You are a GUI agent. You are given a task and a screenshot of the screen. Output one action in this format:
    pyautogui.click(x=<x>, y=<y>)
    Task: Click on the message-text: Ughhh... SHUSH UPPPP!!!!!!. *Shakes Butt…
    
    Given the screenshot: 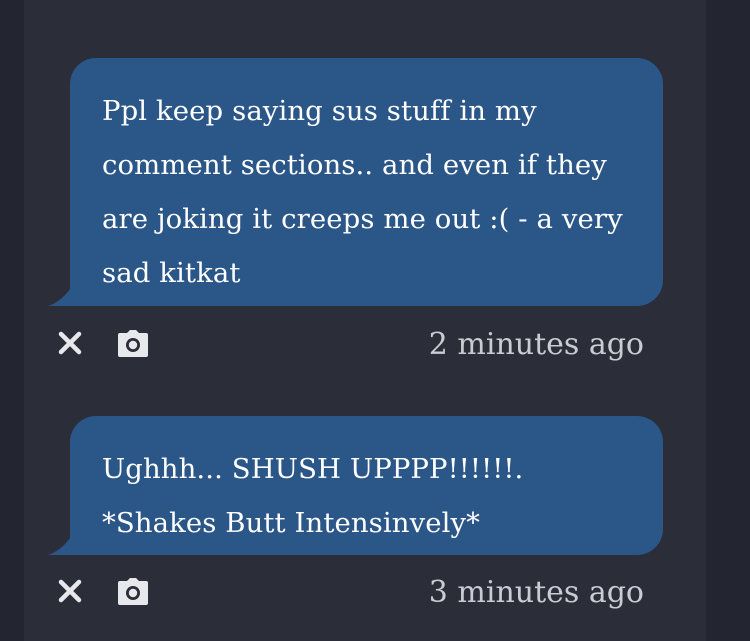 What is the action you would take?
    pyautogui.click(x=313, y=496)
    